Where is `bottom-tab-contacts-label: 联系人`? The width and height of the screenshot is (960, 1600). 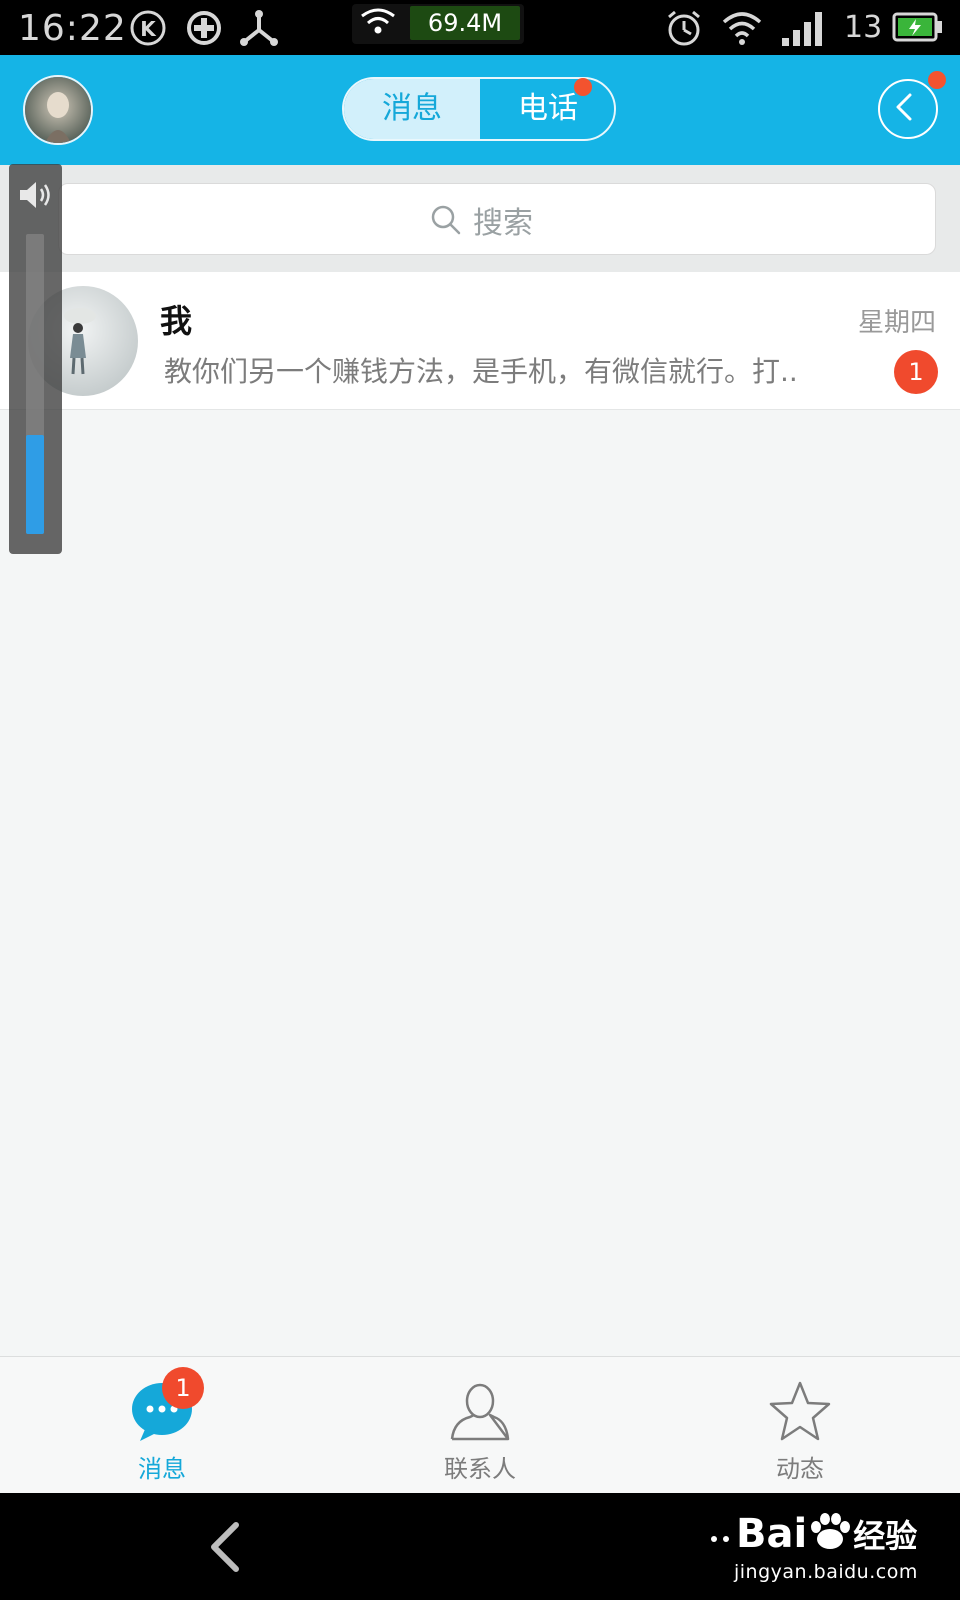
bottom-tab-contacts-label: 联系人 is located at coordinates (480, 1469).